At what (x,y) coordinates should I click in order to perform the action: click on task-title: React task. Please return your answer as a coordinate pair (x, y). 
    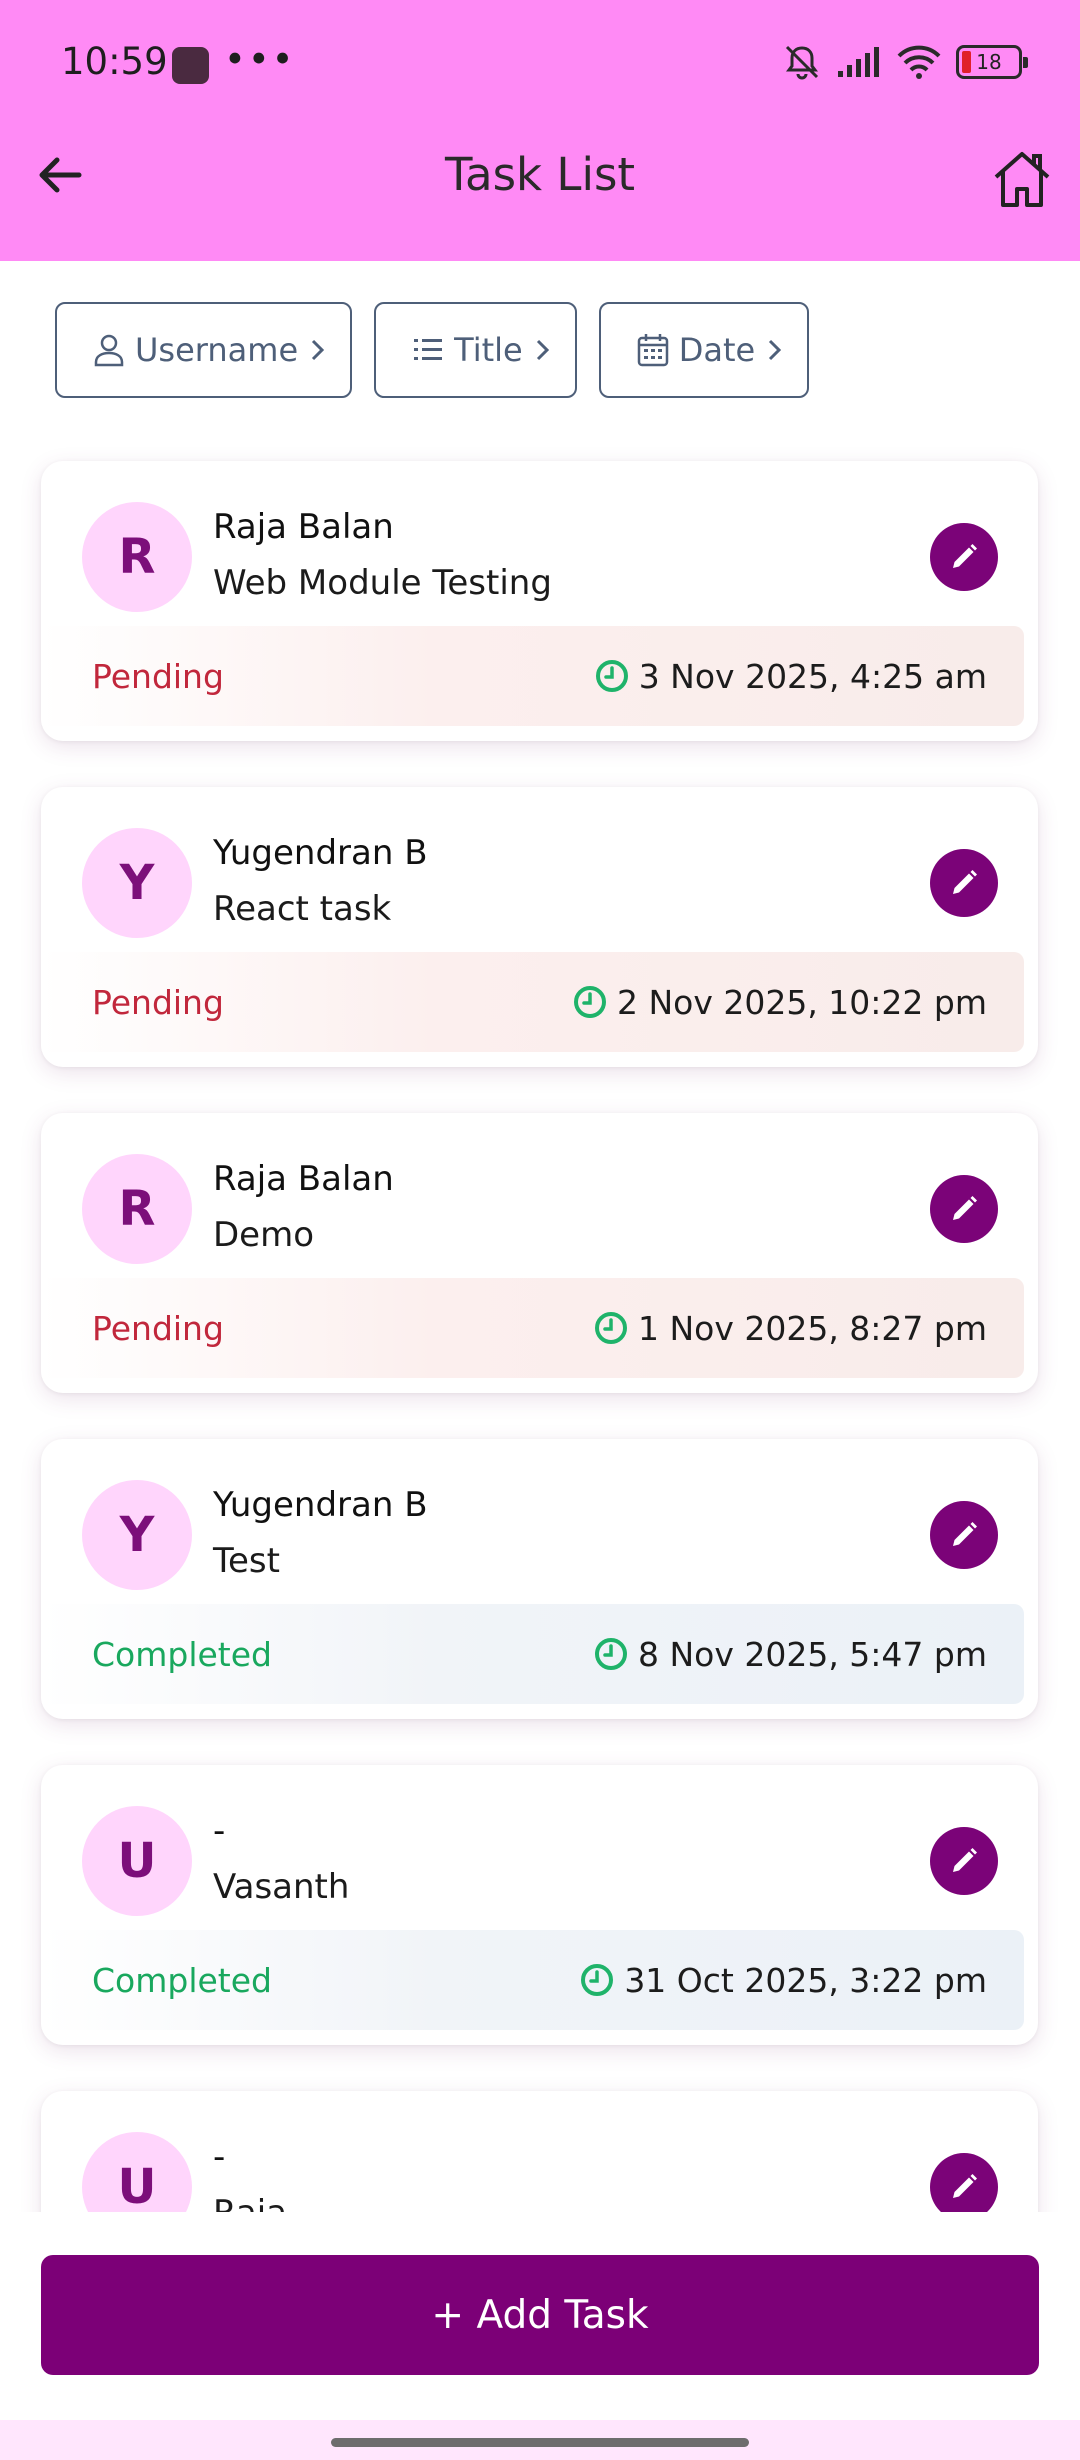
    Looking at the image, I should click on (302, 909).